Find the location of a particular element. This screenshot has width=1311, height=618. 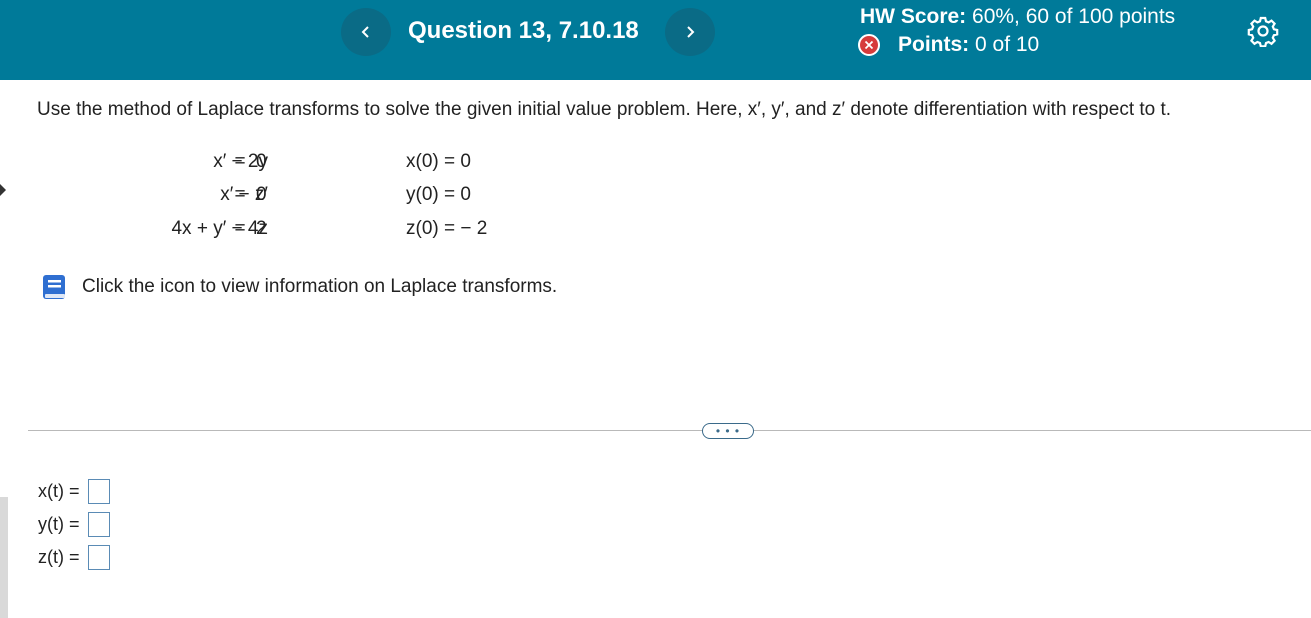

y-answer-input is located at coordinates (99, 524).